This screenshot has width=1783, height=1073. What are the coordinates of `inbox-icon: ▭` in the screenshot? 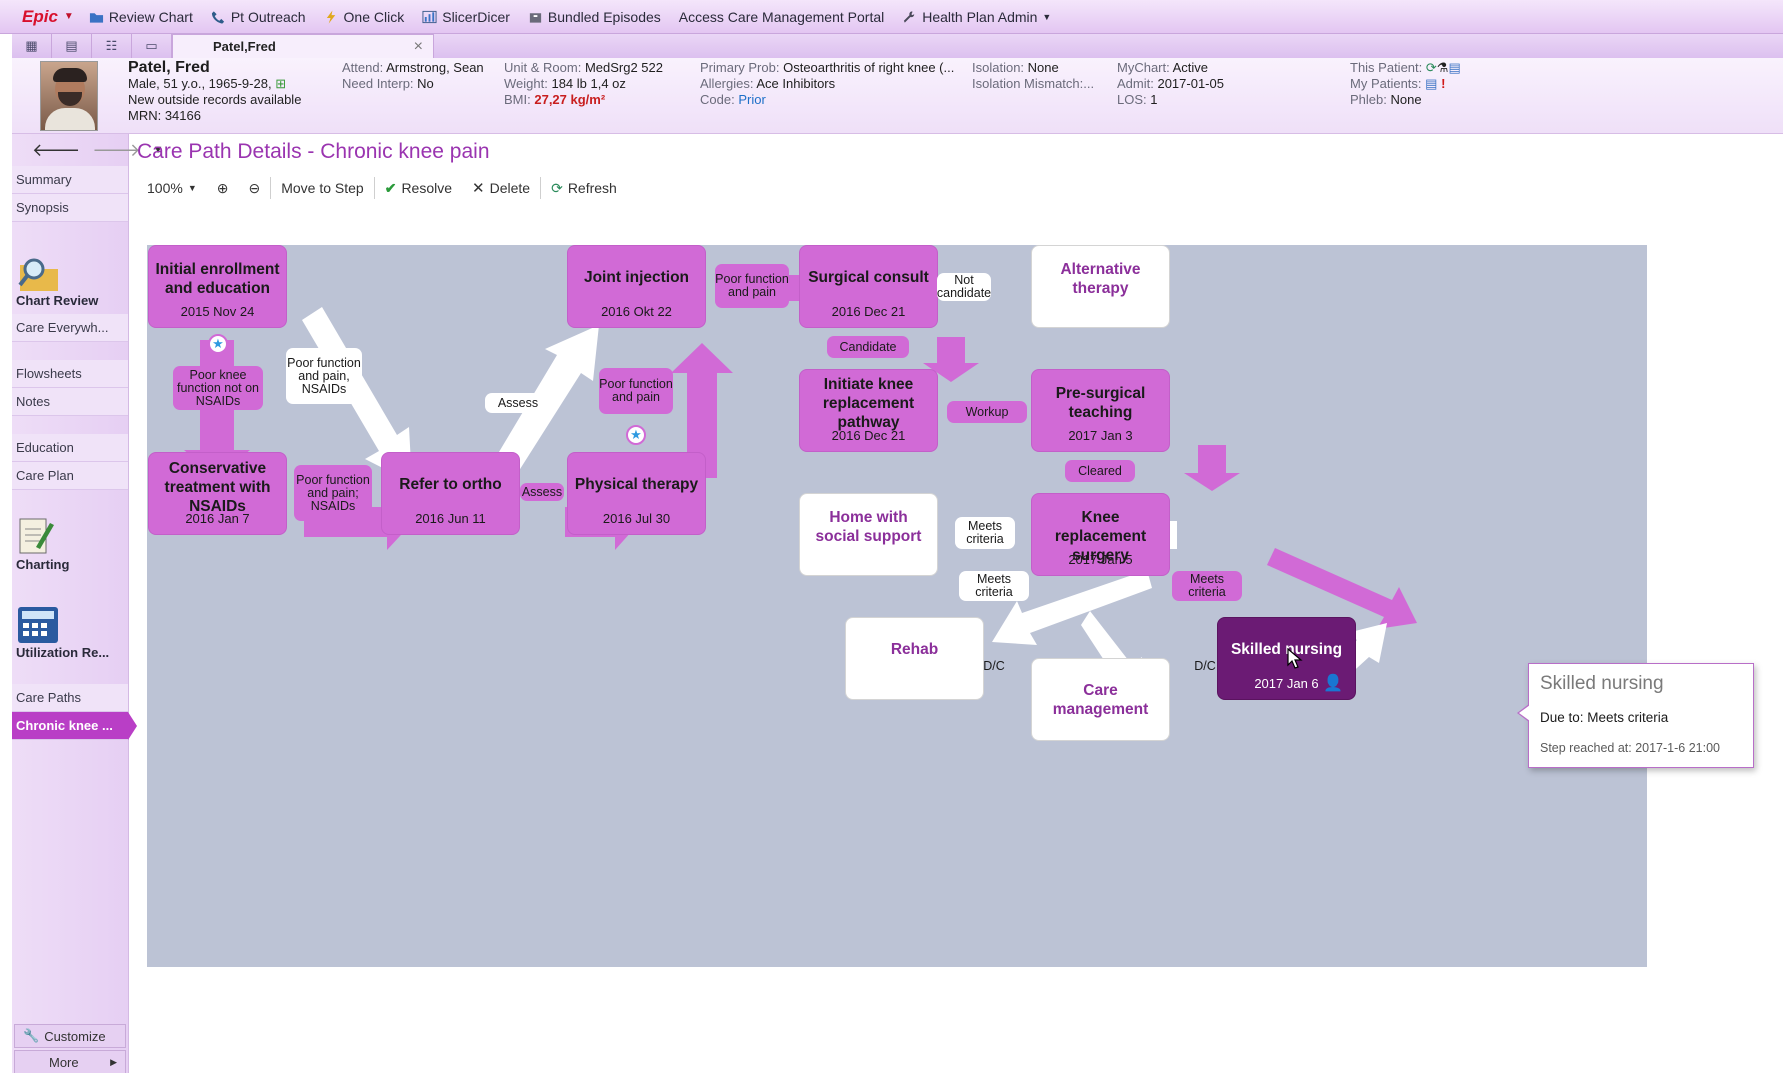 It's located at (152, 46).